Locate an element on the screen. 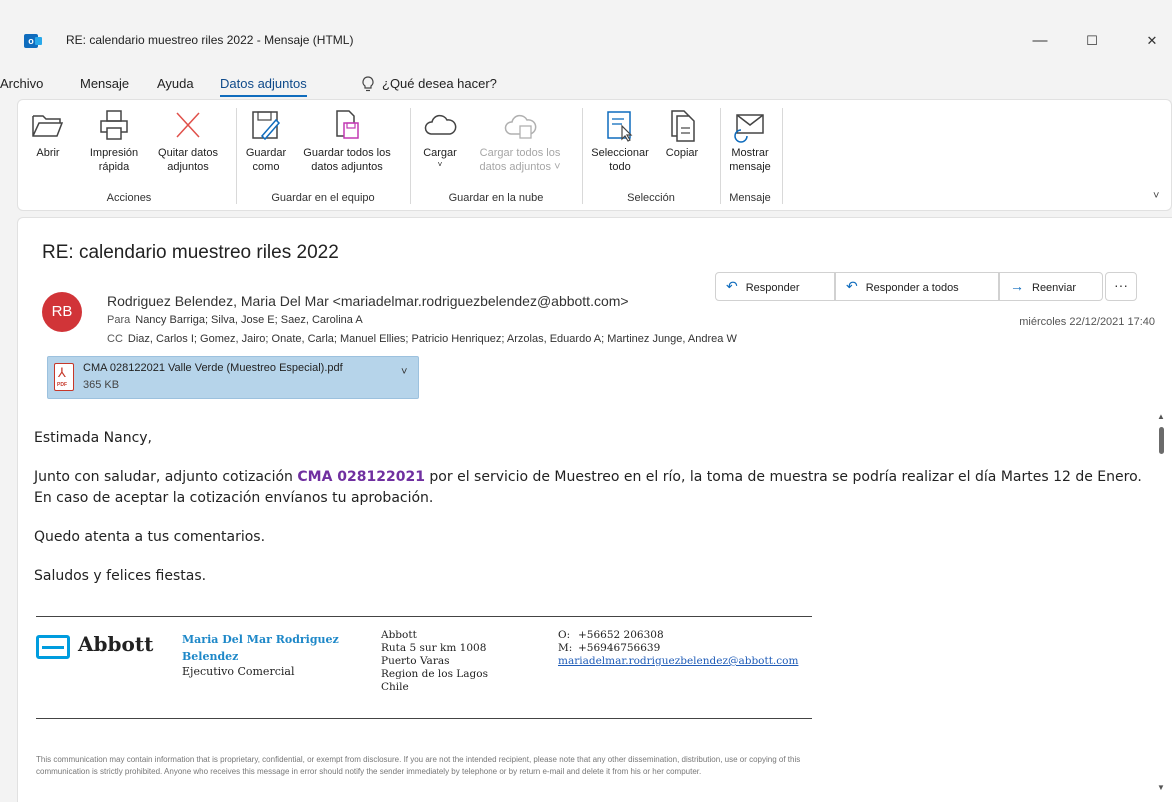 The width and height of the screenshot is (1172, 802). printer-icon is located at coordinates (114, 125).